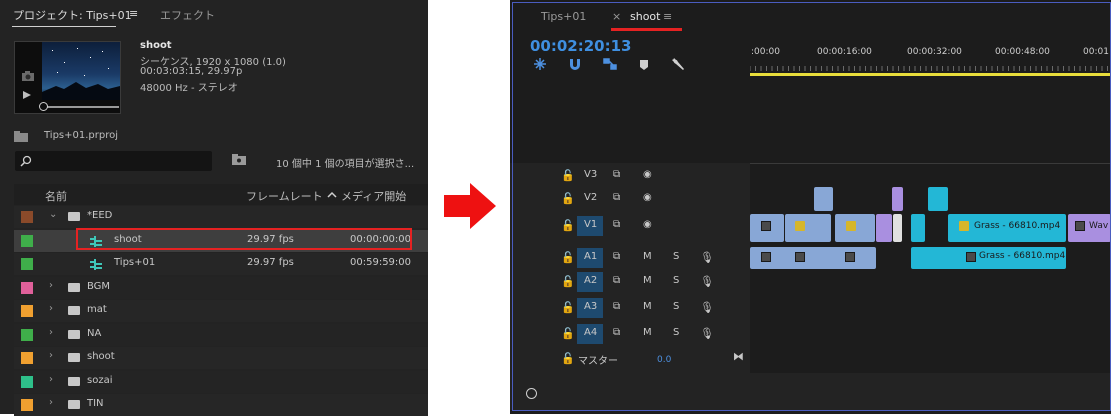 The height and width of the screenshot is (416, 1111). What do you see at coordinates (100, 215) in the screenshot?
I see `item-name: *EED` at bounding box center [100, 215].